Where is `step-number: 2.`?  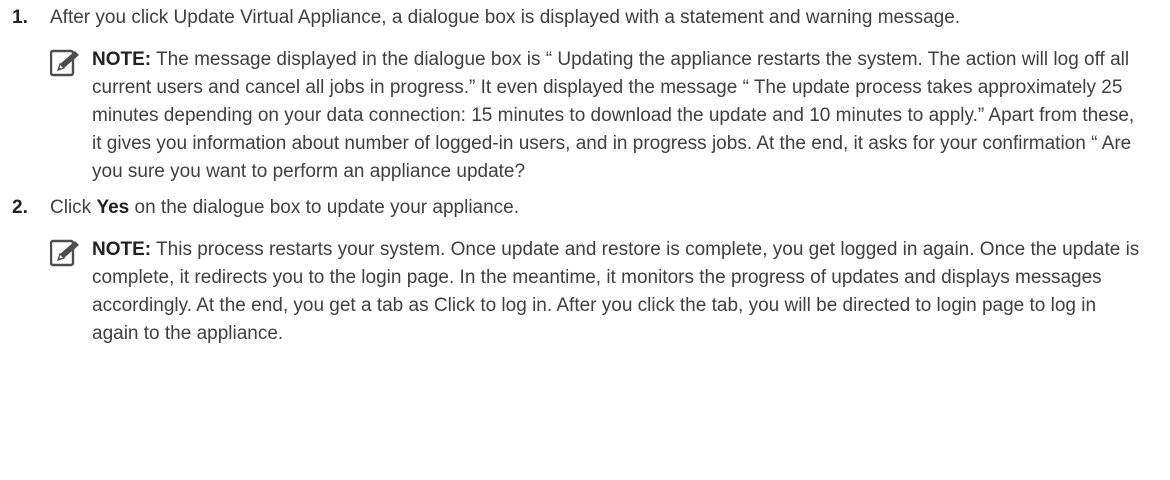
step-number: 2. is located at coordinates (20, 207).